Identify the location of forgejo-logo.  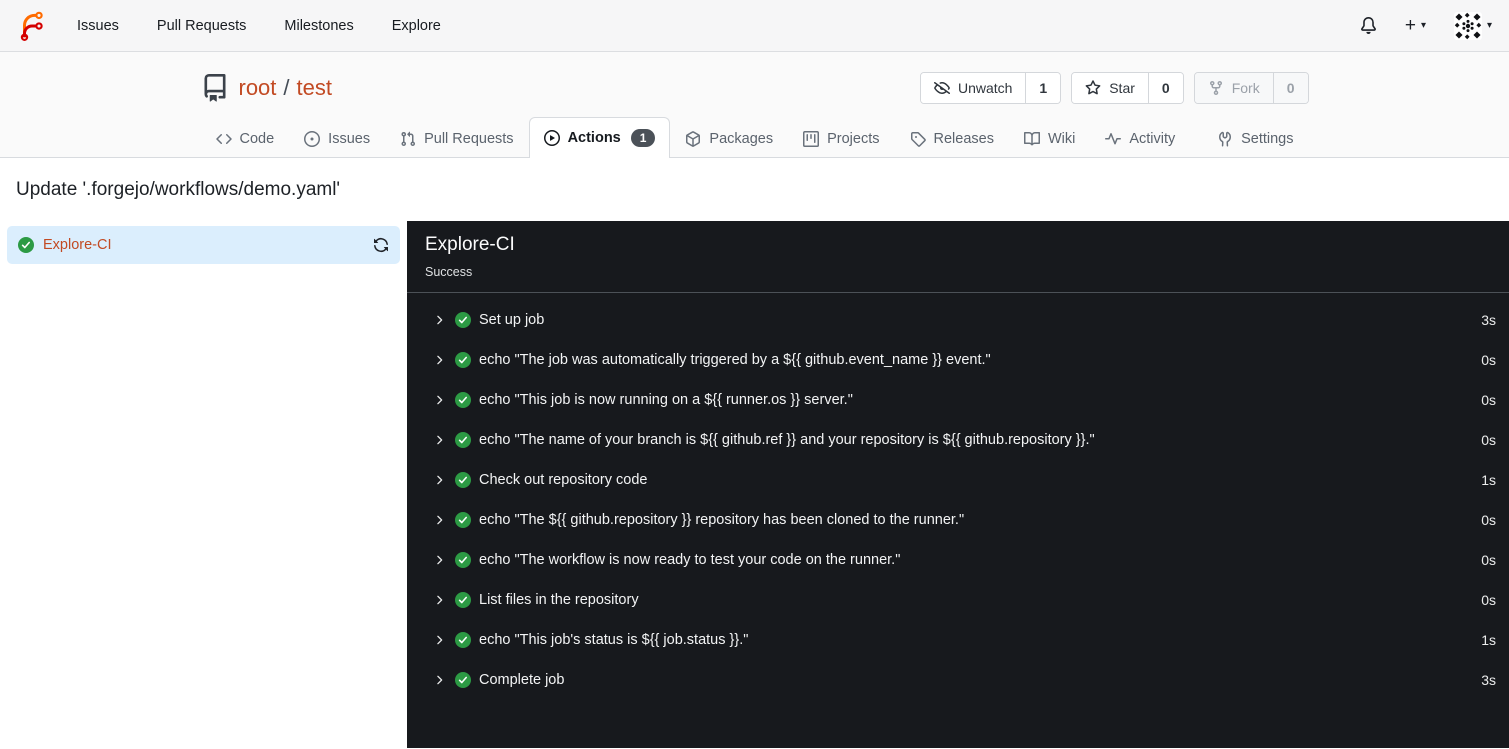
(32, 26).